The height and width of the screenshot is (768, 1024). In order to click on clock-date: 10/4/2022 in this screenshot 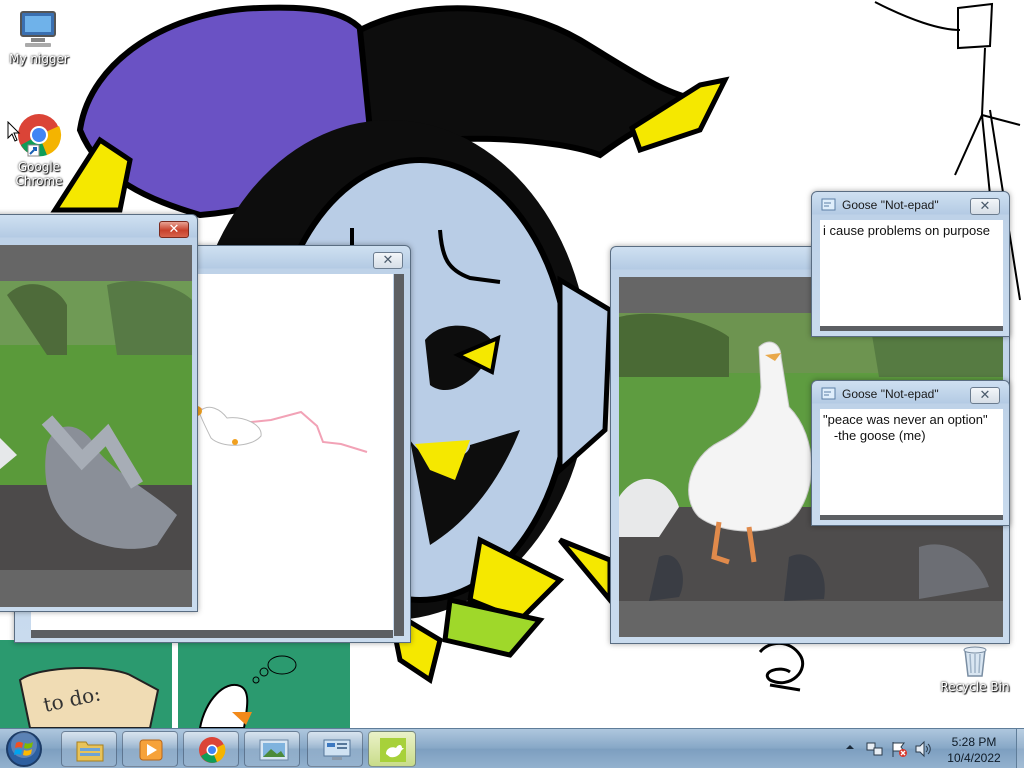, I will do `click(974, 758)`.